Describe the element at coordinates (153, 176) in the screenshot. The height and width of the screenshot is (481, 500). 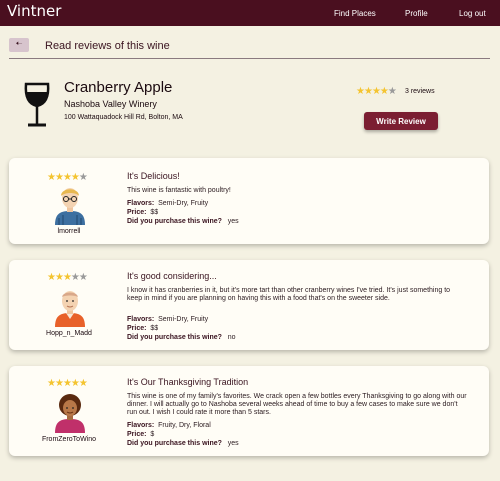
I see `review-title: It's Delicious!` at that location.